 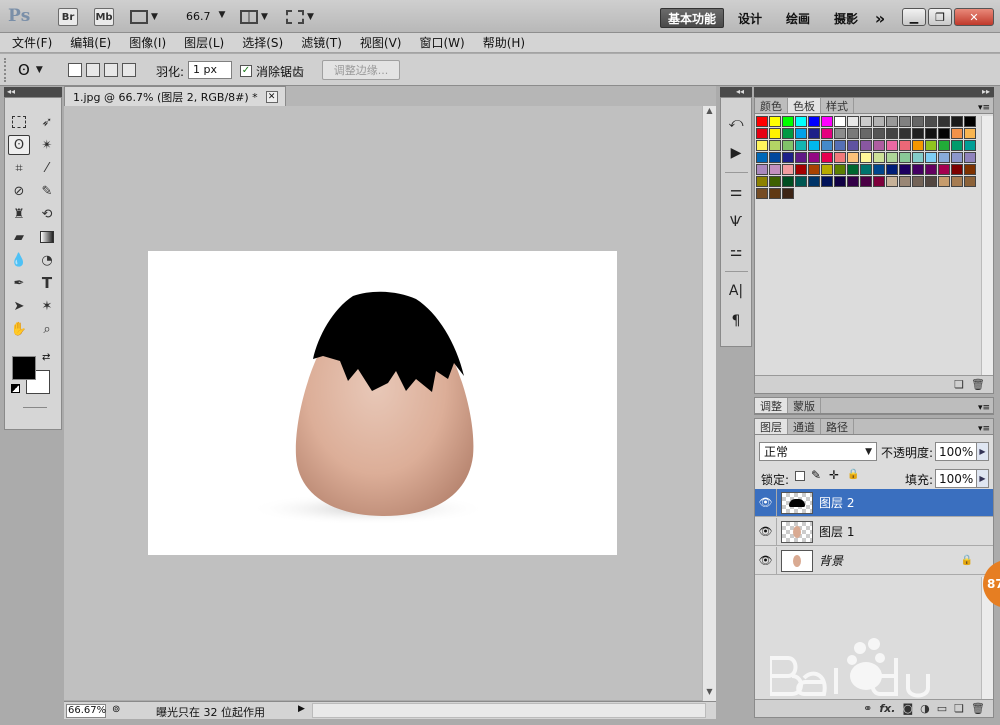 I want to click on intersect-selection-button, so click(x=129, y=70).